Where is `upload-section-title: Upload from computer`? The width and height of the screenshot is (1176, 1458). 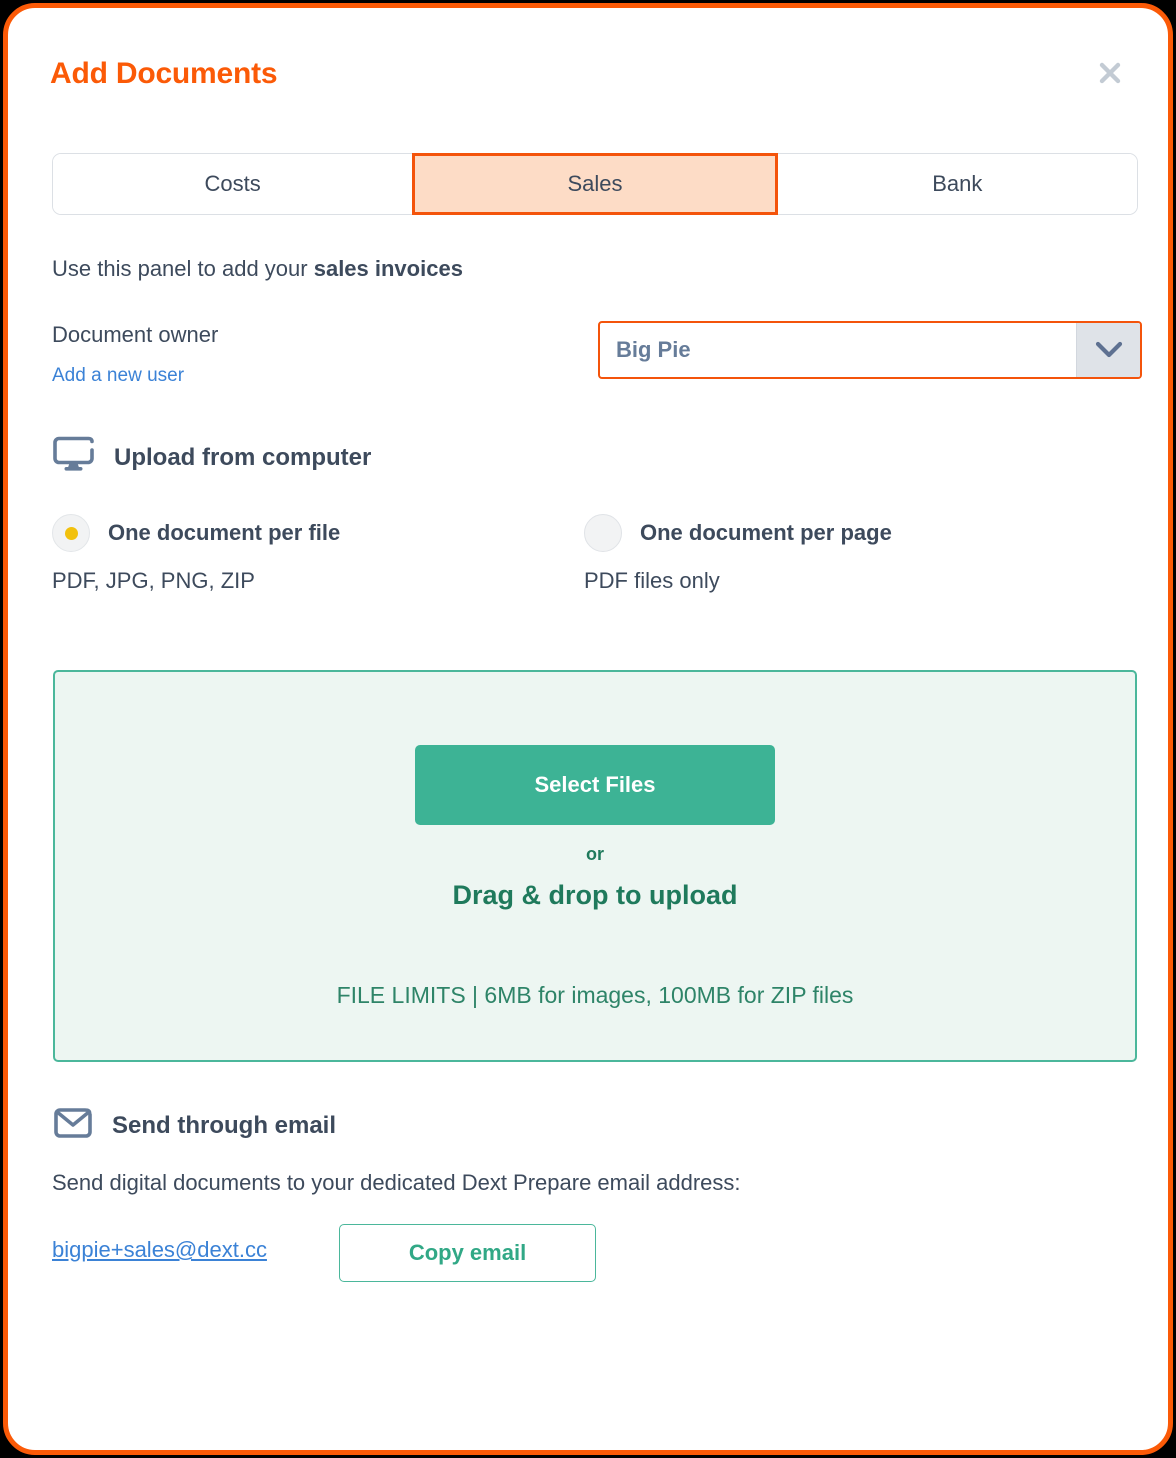 upload-section-title: Upload from computer is located at coordinates (243, 457).